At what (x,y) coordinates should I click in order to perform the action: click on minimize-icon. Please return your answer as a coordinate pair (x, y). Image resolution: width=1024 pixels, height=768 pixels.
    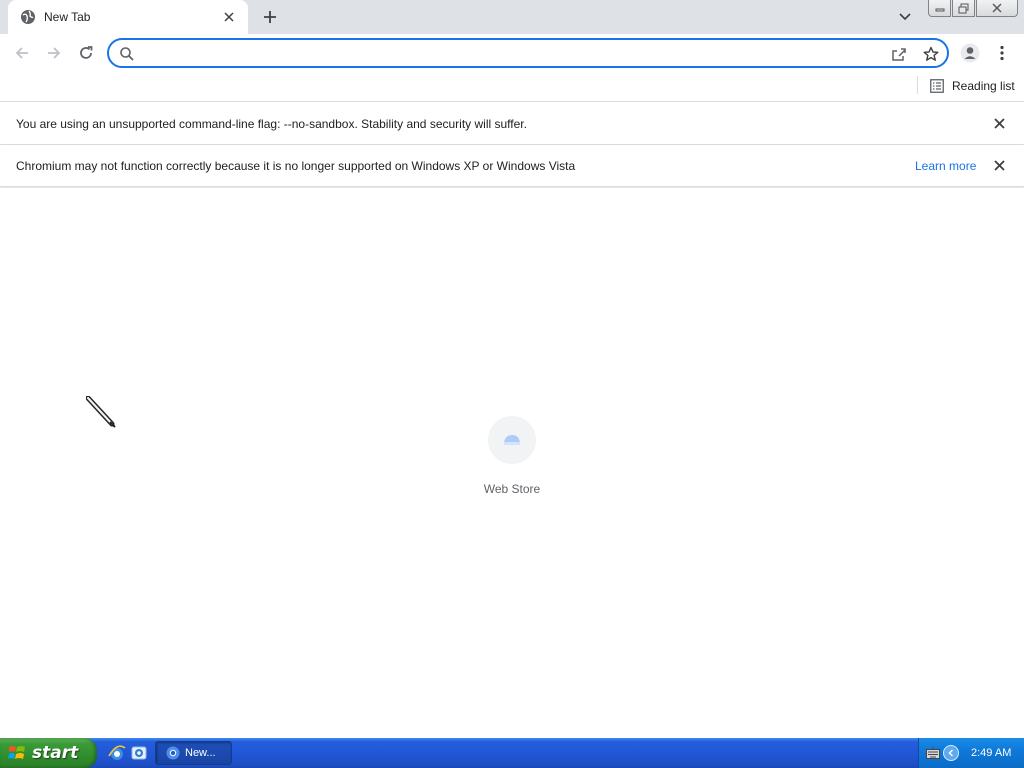
    Looking at the image, I should click on (939, 10).